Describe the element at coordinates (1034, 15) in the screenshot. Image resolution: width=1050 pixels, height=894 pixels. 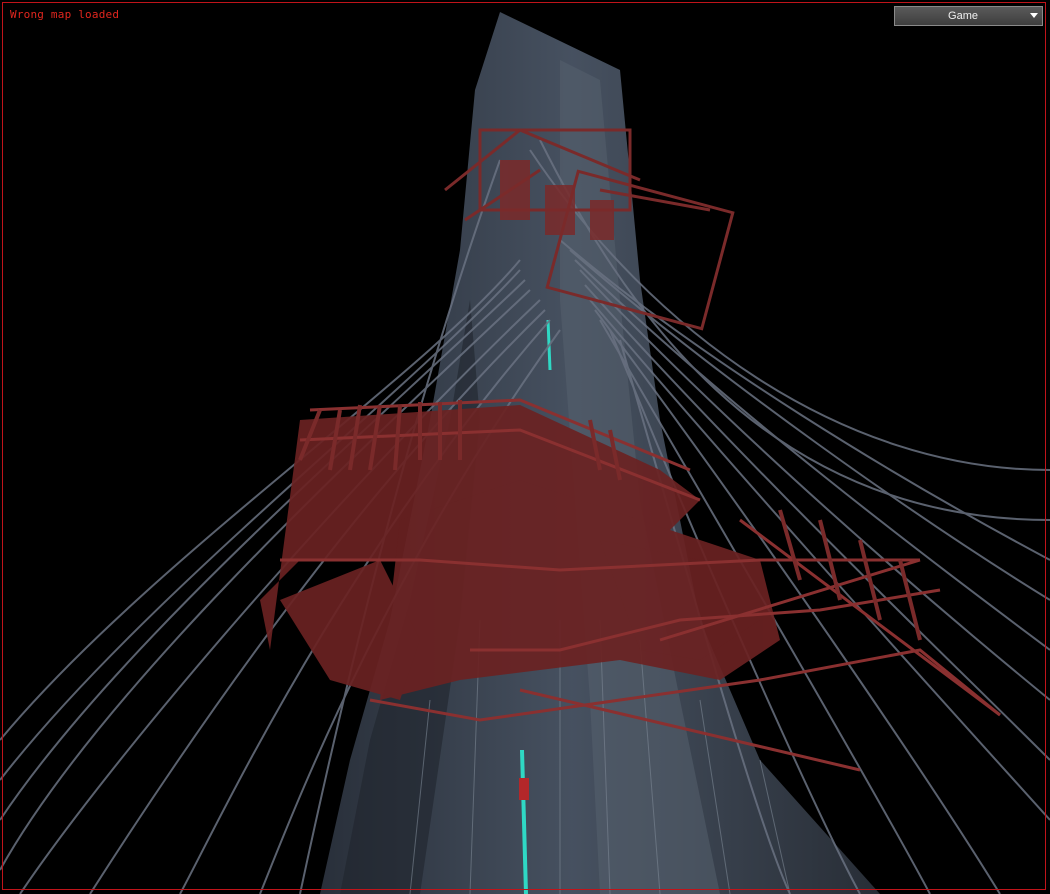
I see `chevron-down-icon` at that location.